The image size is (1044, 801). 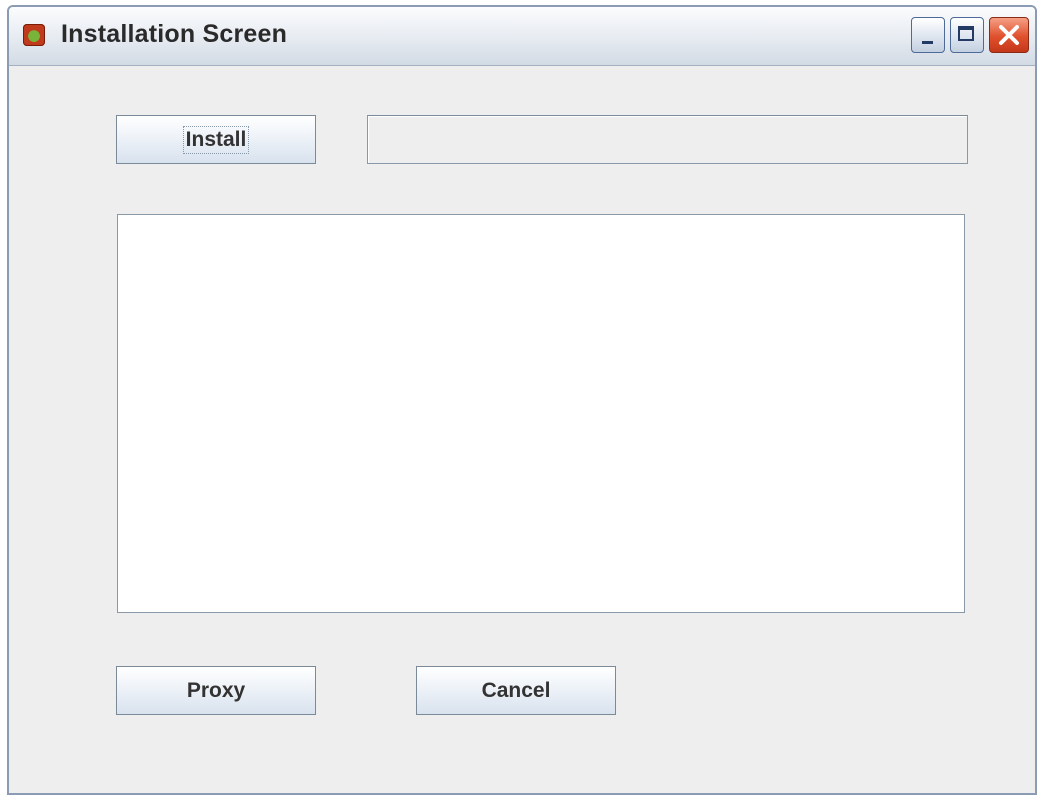 I want to click on minimize-icon, so click(x=927, y=42).